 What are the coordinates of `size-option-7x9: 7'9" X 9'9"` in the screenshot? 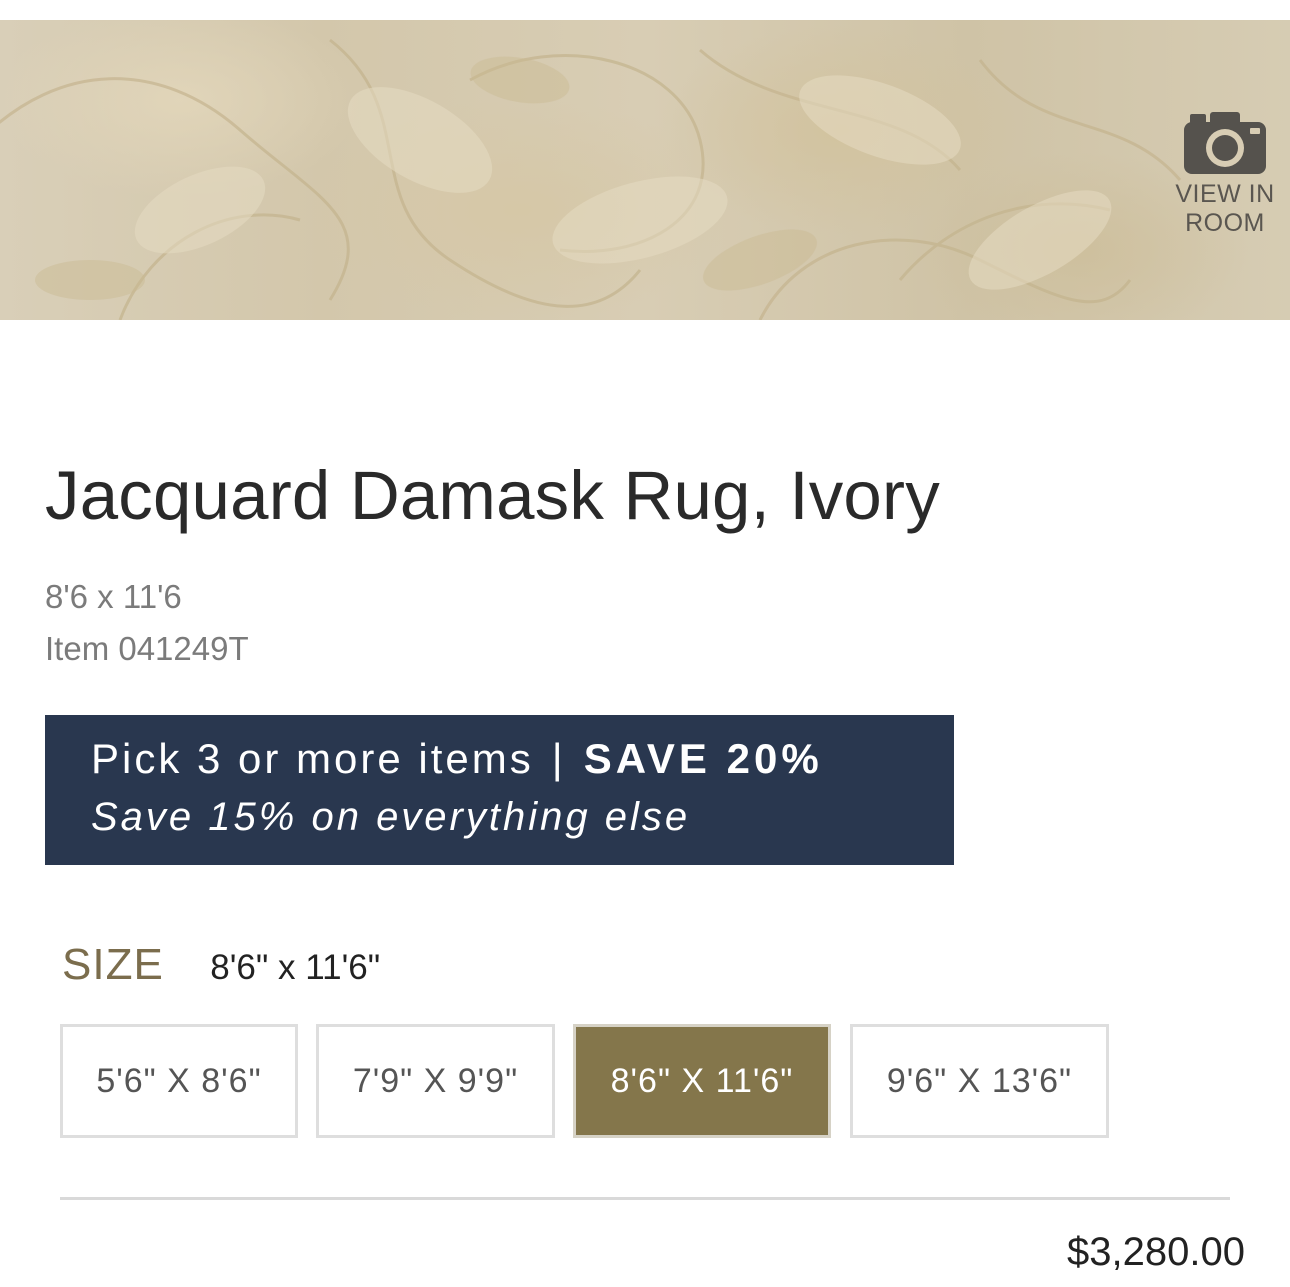 It's located at (435, 1081).